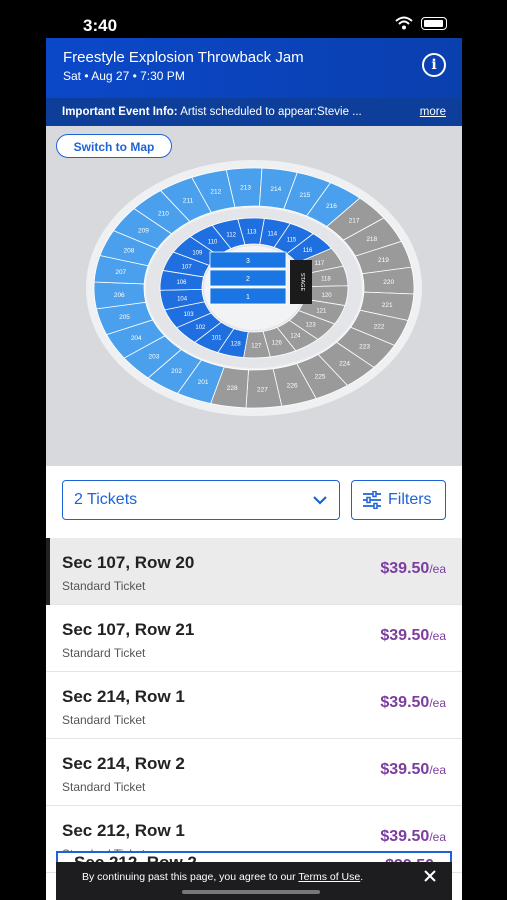 The width and height of the screenshot is (507, 900). What do you see at coordinates (129, 250) in the screenshot?
I see `section-label: 208` at bounding box center [129, 250].